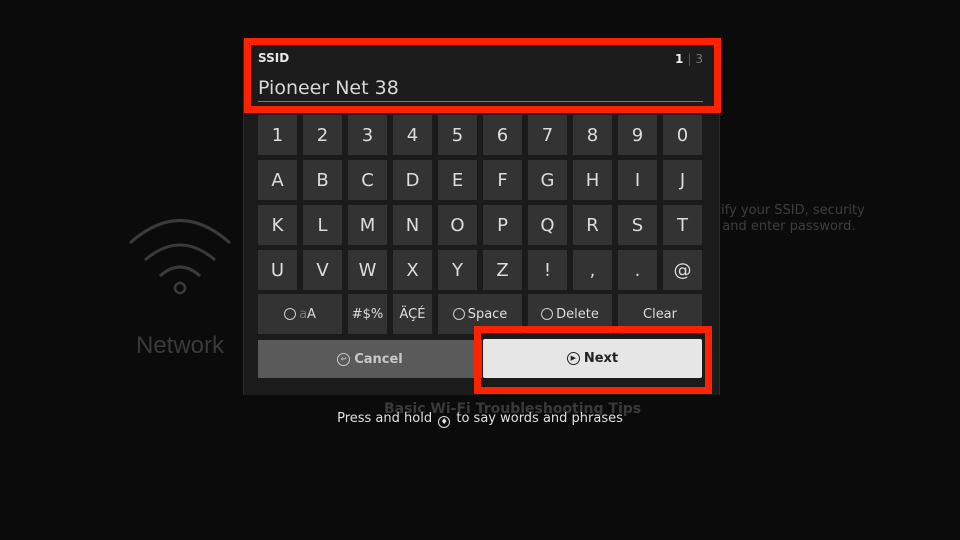 This screenshot has width=960, height=540. What do you see at coordinates (457, 225) in the screenshot?
I see `key-2-4: O` at bounding box center [457, 225].